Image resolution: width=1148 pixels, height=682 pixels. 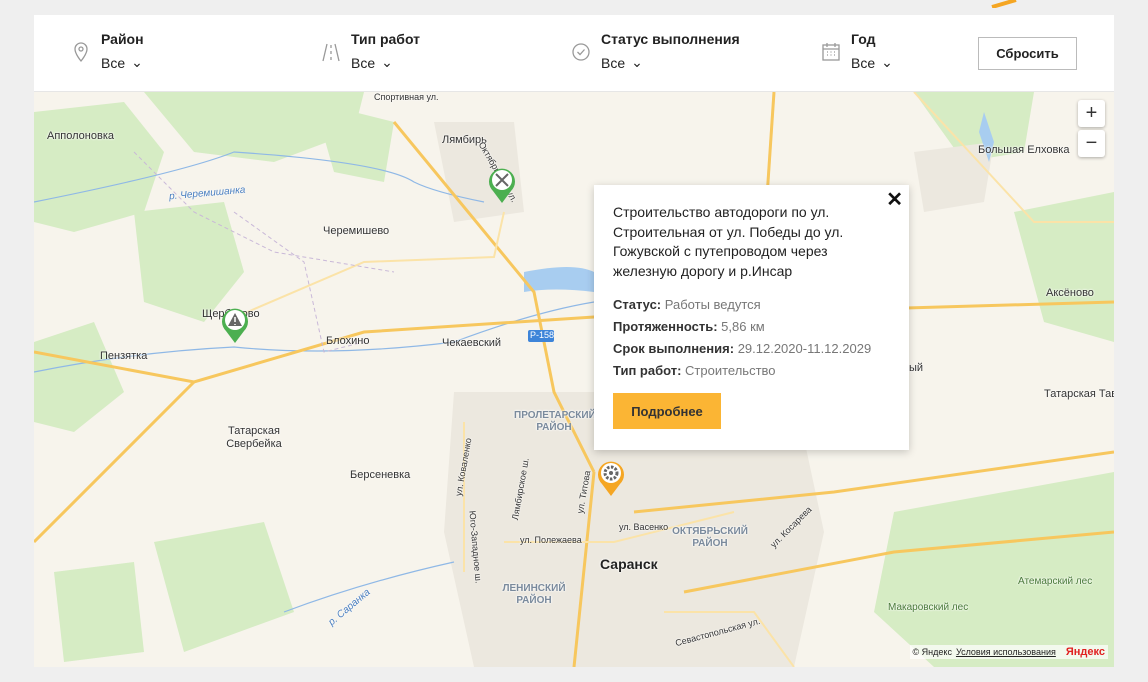 I want to click on map-label: Черемишево, so click(x=356, y=231).